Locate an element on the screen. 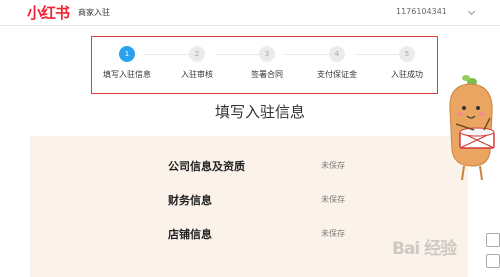 The image size is (500, 277). page-section-title: 商家入驻 is located at coordinates (94, 12).